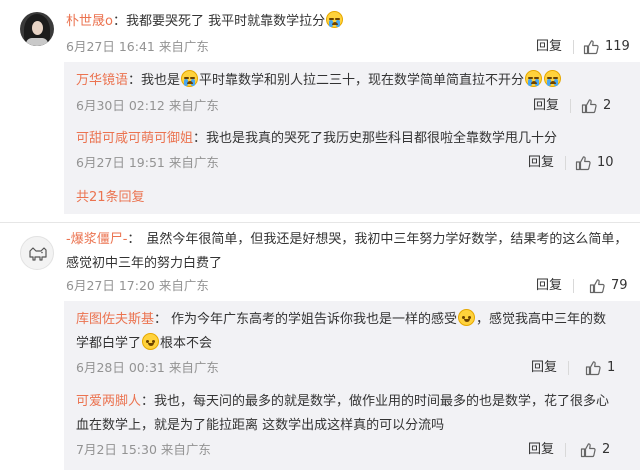 This screenshot has height=470, width=640. Describe the element at coordinates (147, 105) in the screenshot. I see `sub-reply-time: 6月30日 02:12 来自广东` at that location.